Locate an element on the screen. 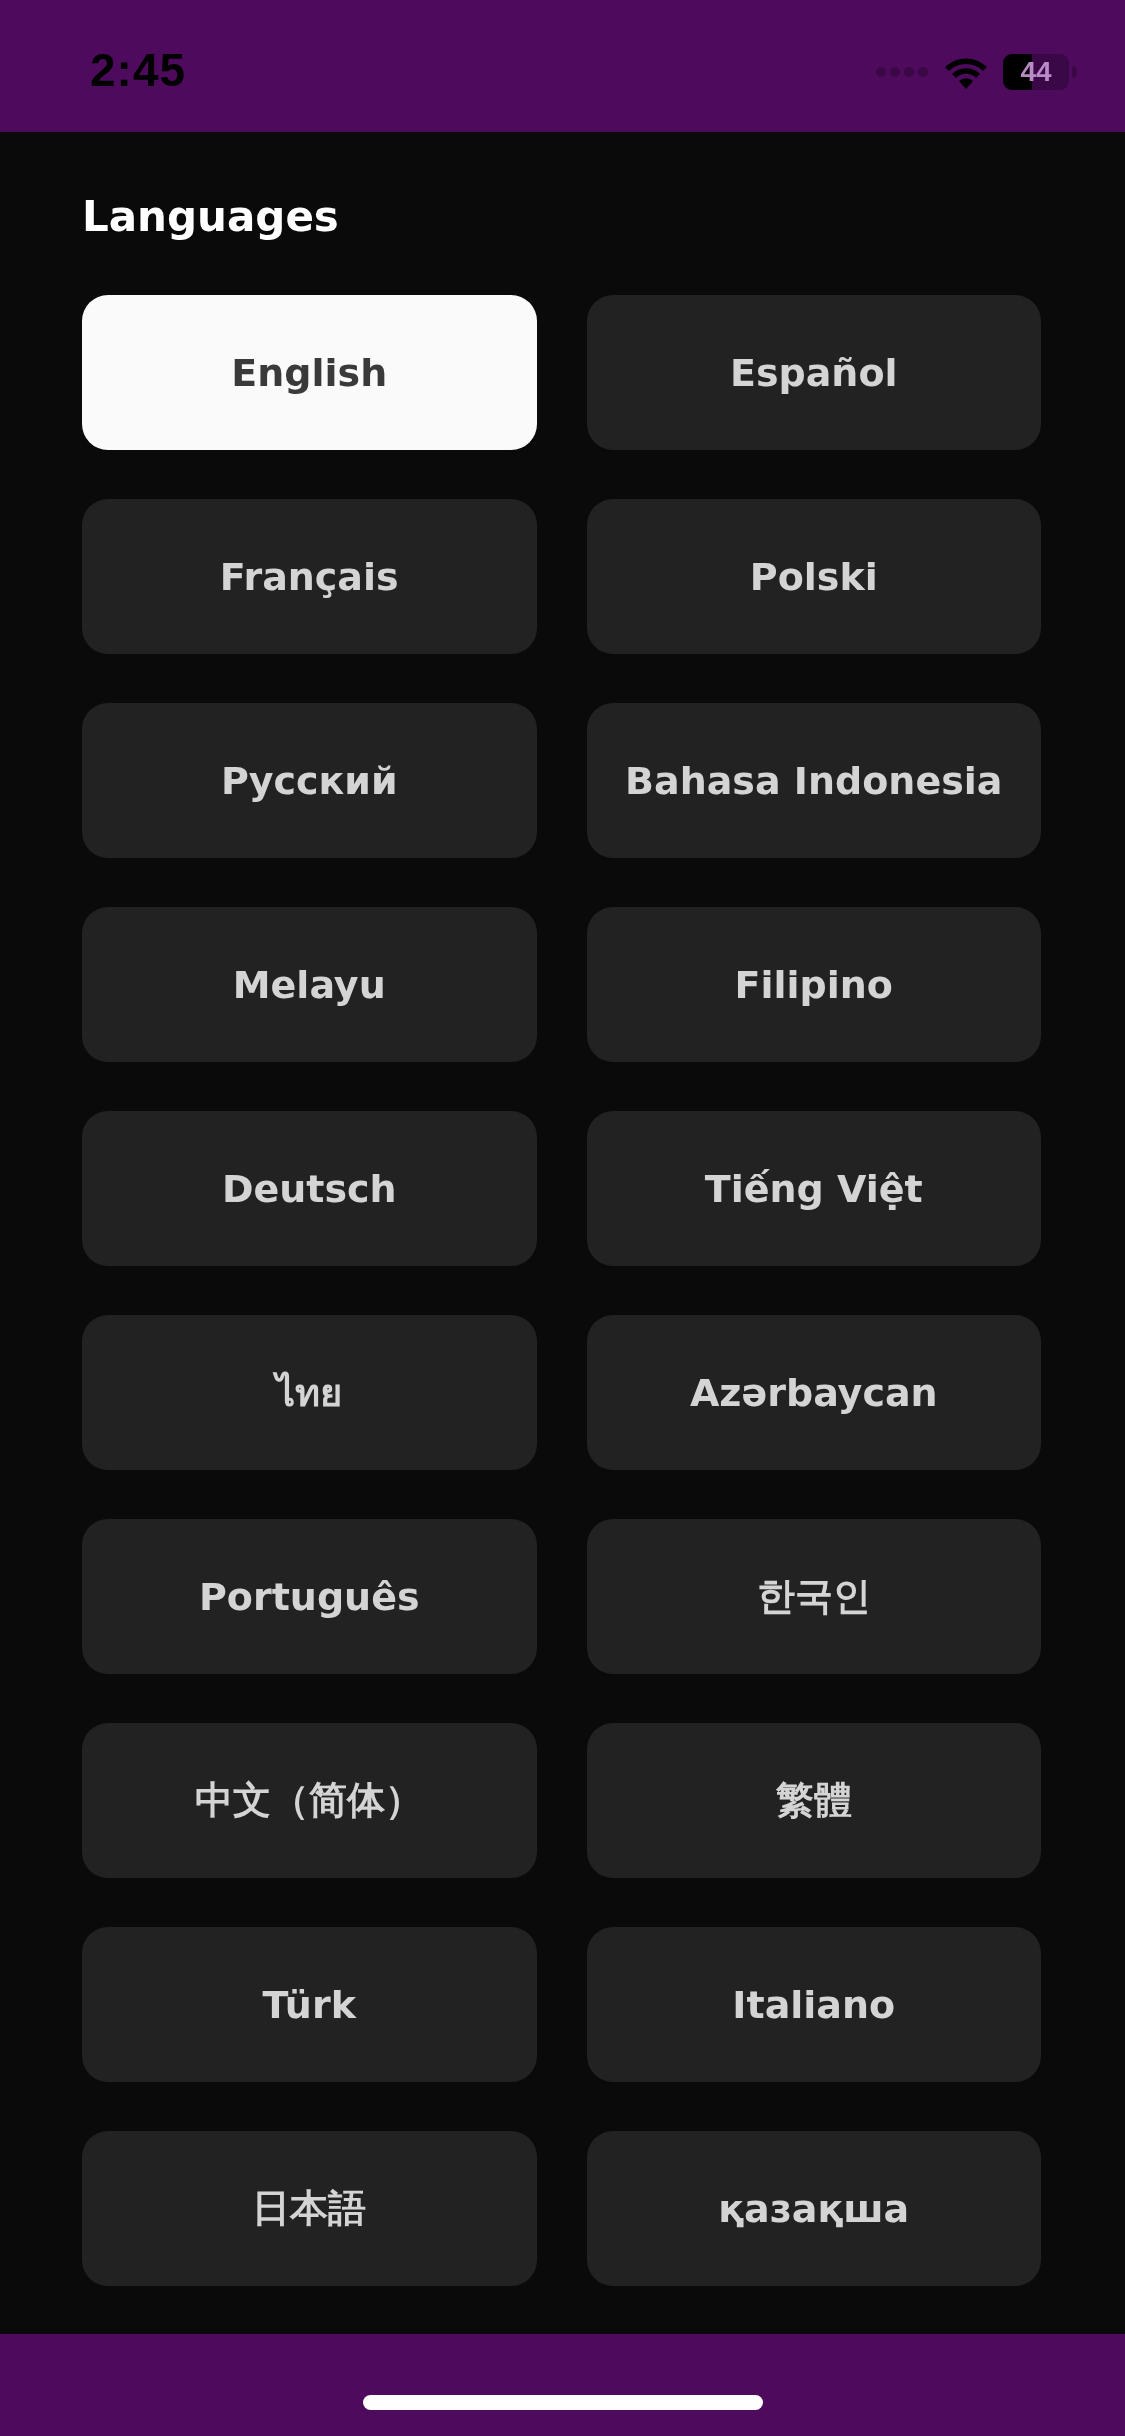 The width and height of the screenshot is (1125, 2436). battery-icon is located at coordinates (1040, 72).